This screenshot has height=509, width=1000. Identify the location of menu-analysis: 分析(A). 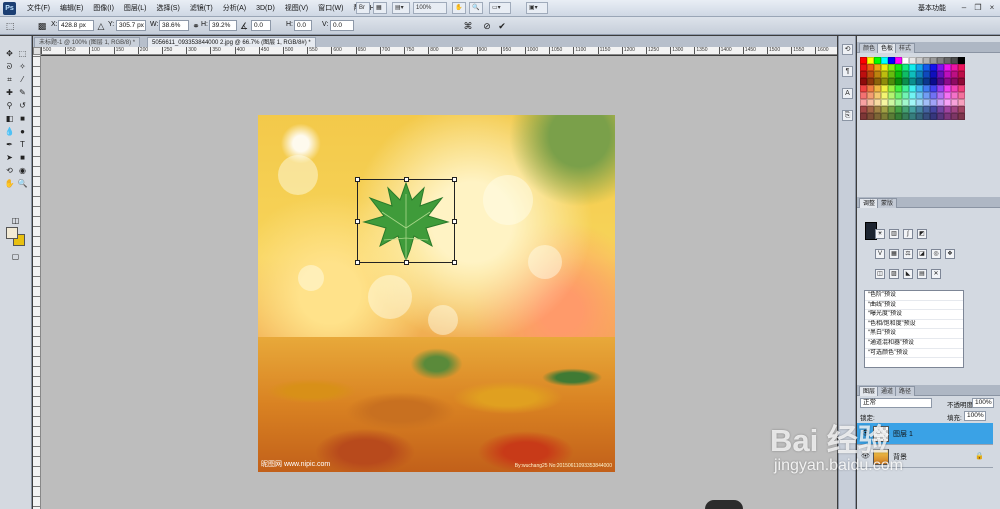
(234, 8).